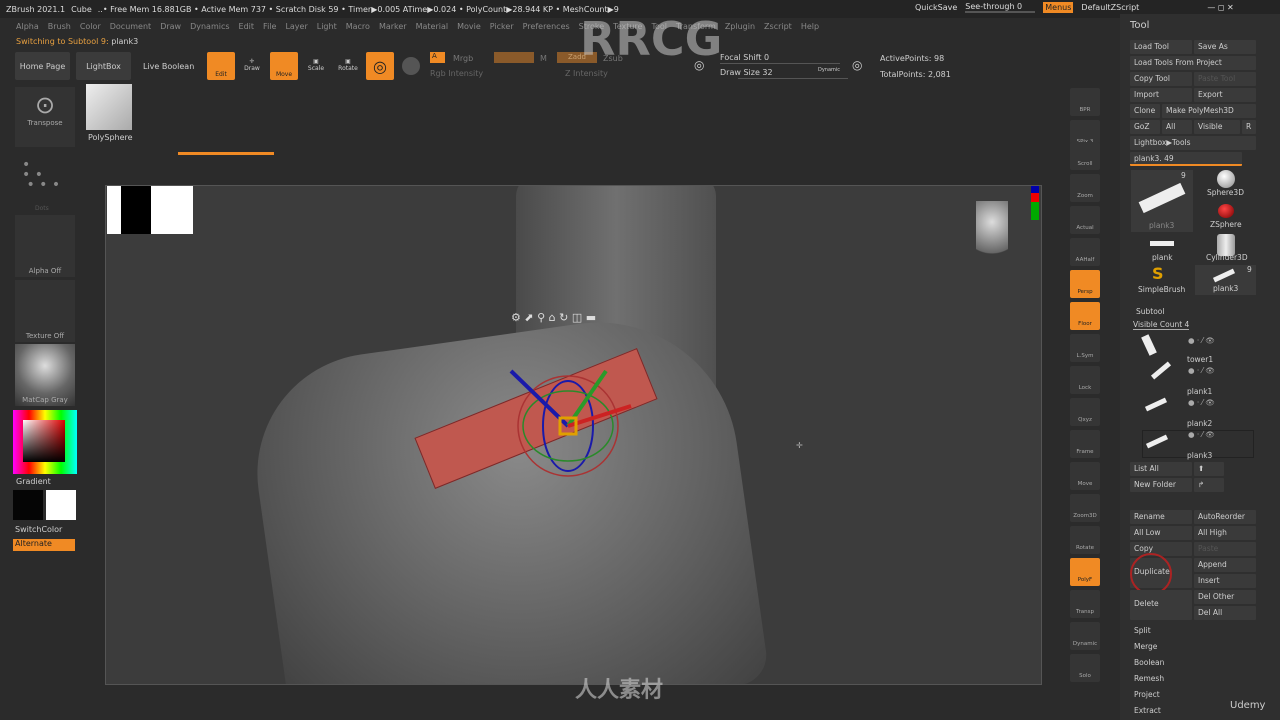 The image size is (1280, 720). What do you see at coordinates (586, 73) in the screenshot?
I see `z-intensity-slider: Z Intensity` at bounding box center [586, 73].